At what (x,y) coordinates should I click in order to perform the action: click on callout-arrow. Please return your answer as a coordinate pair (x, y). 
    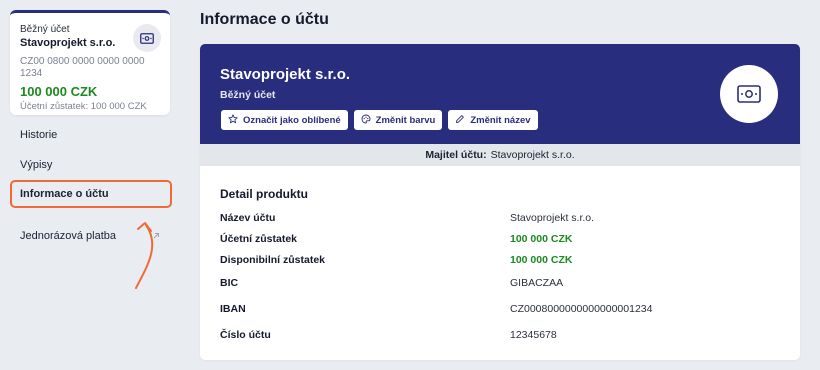
    Looking at the image, I should click on (144, 255).